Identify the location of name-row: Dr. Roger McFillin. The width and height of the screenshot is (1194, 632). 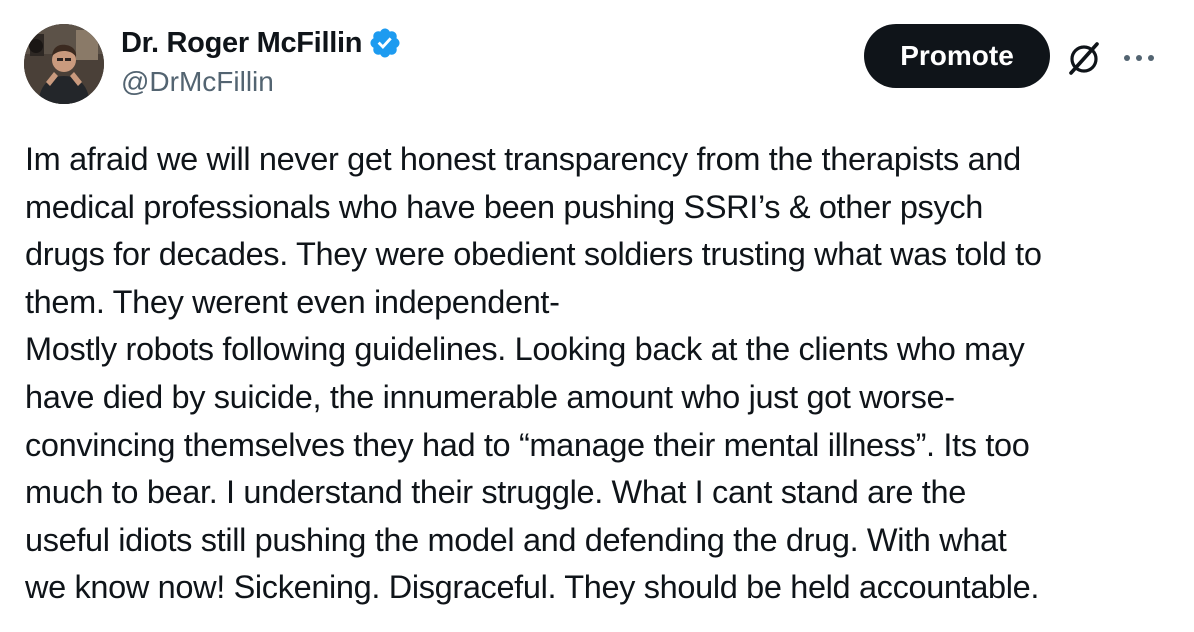
(261, 43).